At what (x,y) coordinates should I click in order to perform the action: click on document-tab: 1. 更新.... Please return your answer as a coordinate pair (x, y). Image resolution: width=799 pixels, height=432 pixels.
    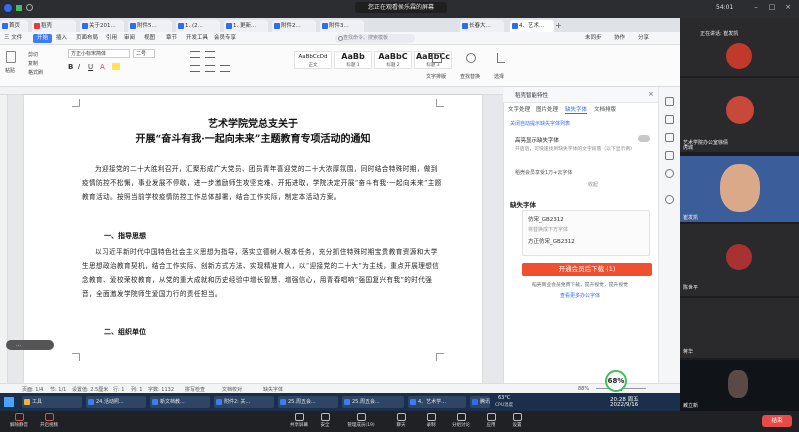
    Looking at the image, I should click on (246, 26).